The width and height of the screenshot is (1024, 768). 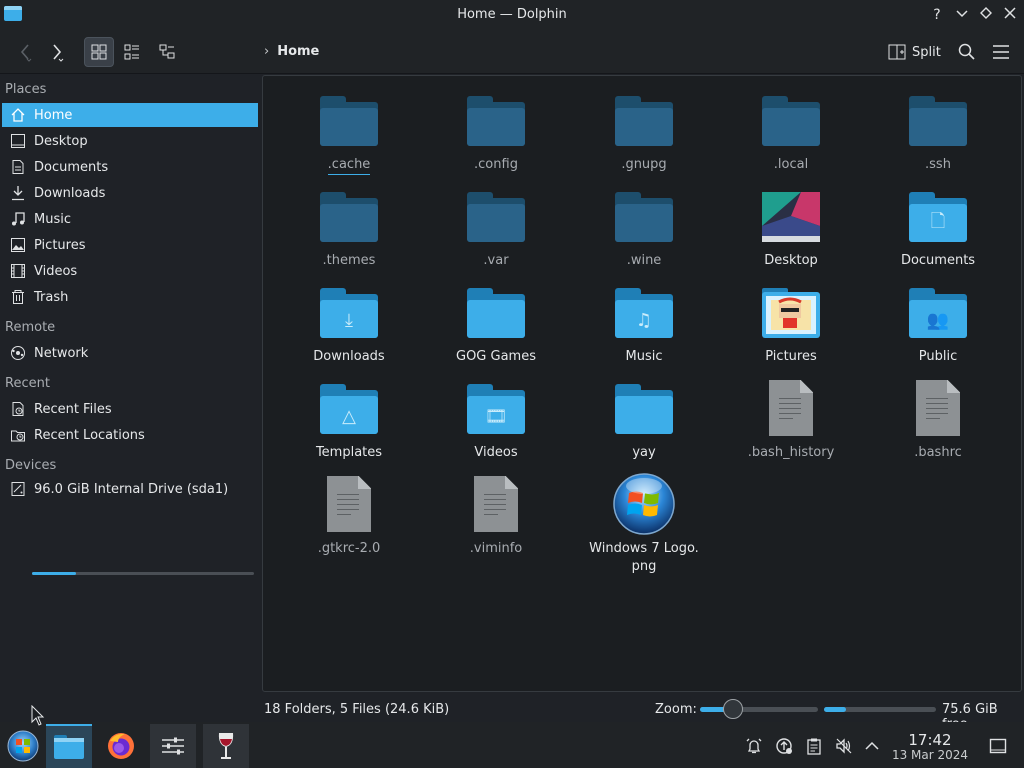 What do you see at coordinates (349, 416) in the screenshot?
I see `template-emblem: △` at bounding box center [349, 416].